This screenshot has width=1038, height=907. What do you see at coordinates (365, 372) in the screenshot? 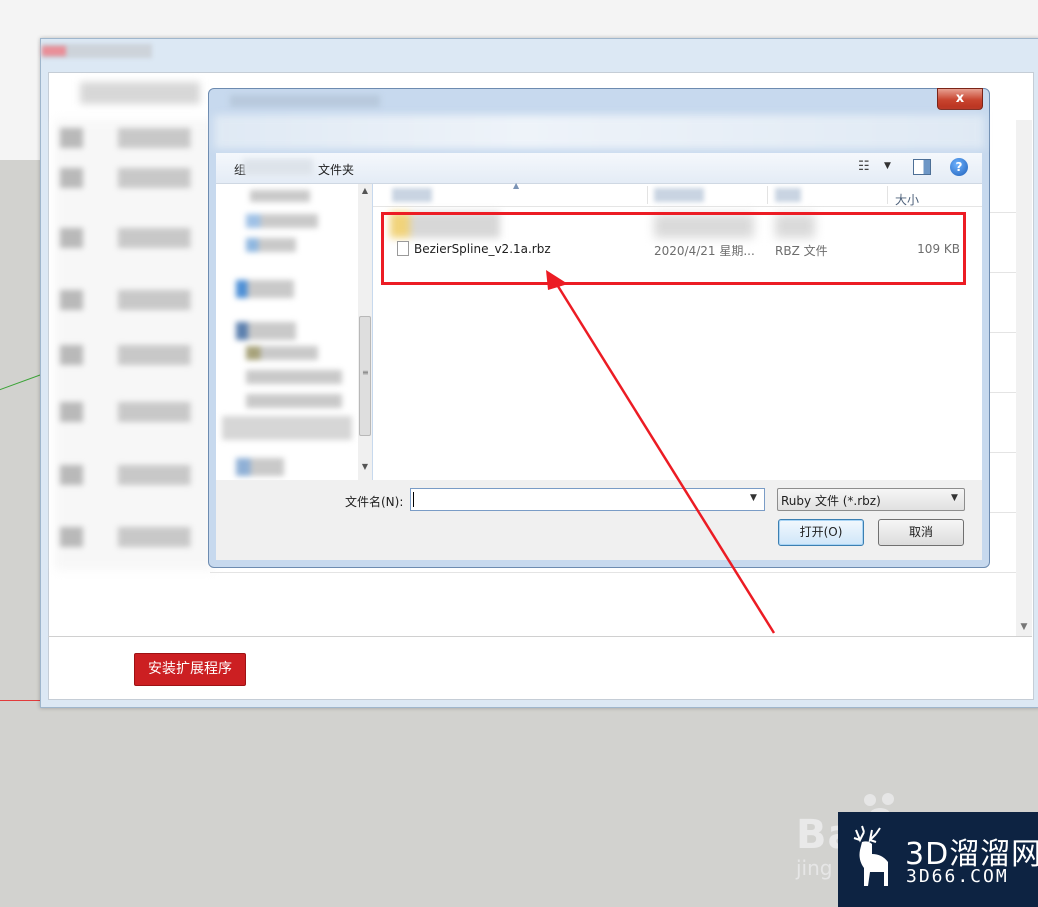
I see `scroll-grip-icon: ≡` at bounding box center [365, 372].